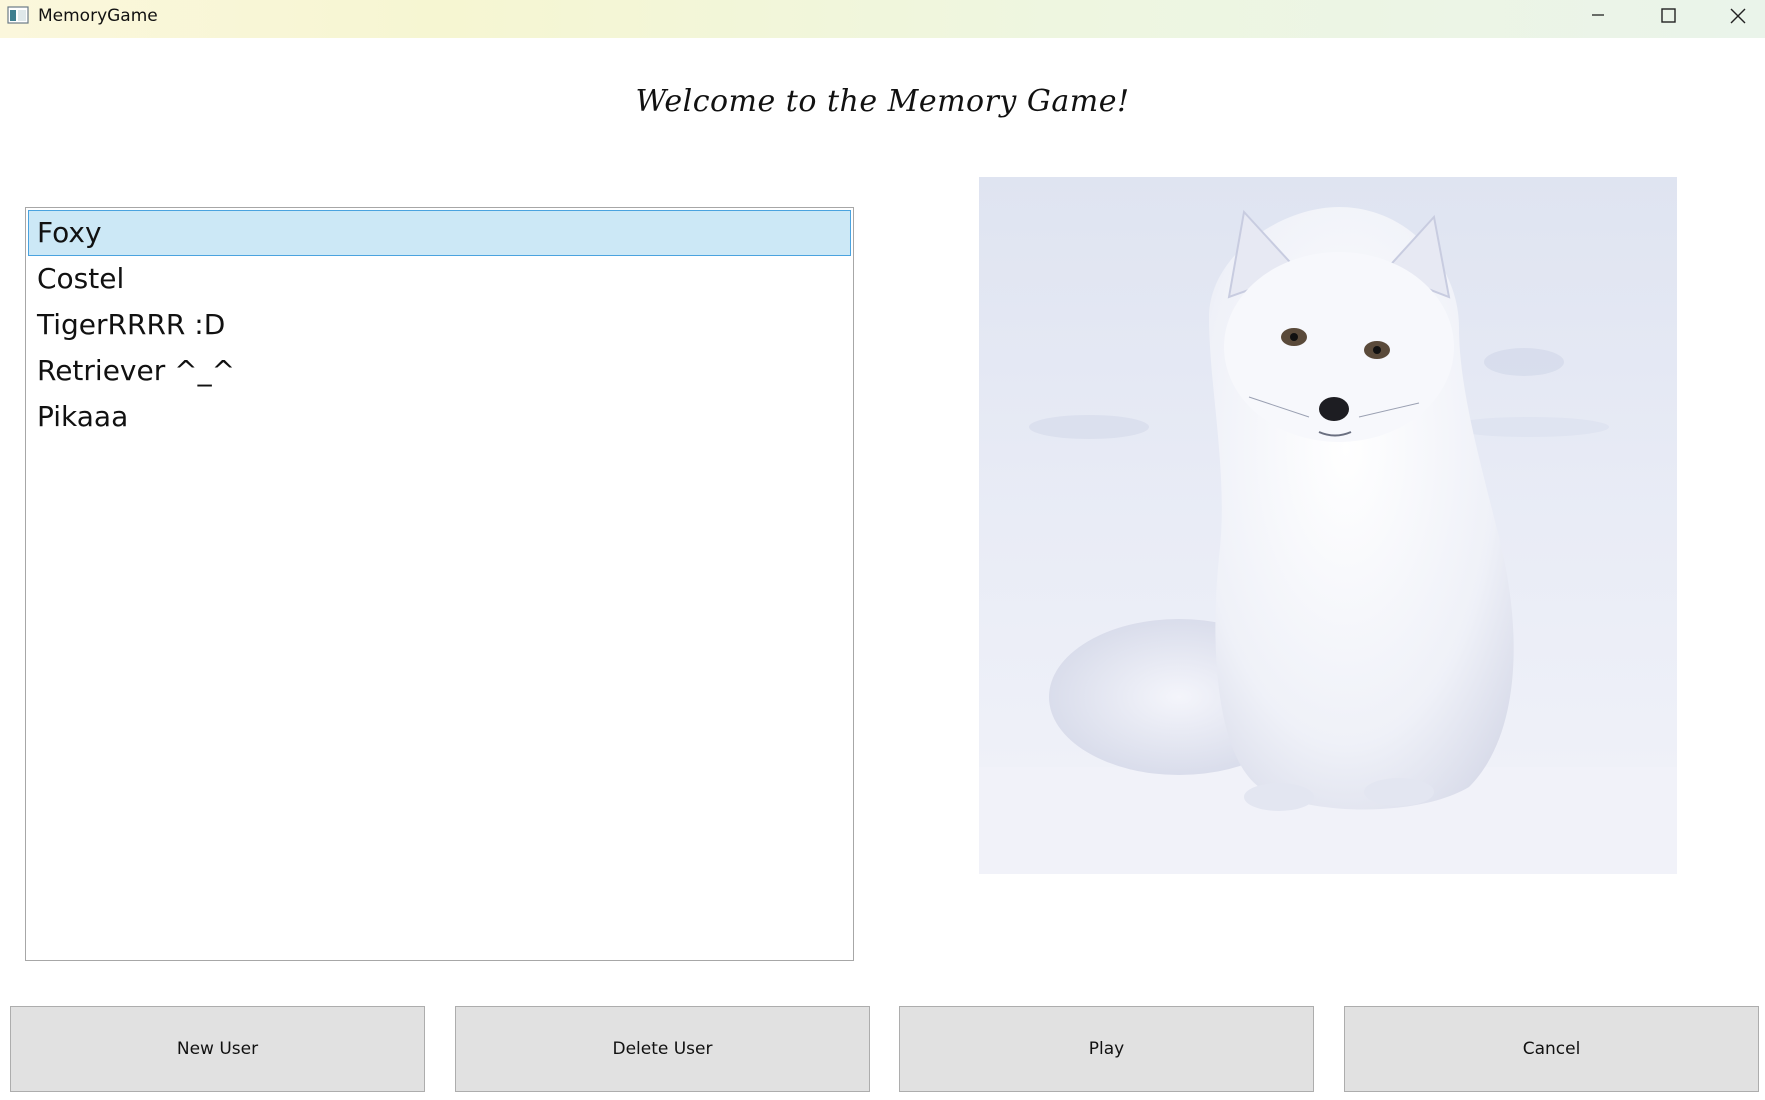 The image size is (1765, 1100). I want to click on maximize-button, so click(1668, 16).